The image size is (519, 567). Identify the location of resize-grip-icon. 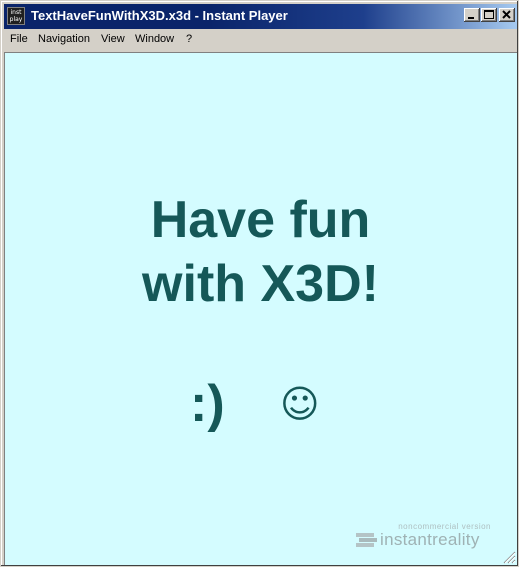
(509, 557).